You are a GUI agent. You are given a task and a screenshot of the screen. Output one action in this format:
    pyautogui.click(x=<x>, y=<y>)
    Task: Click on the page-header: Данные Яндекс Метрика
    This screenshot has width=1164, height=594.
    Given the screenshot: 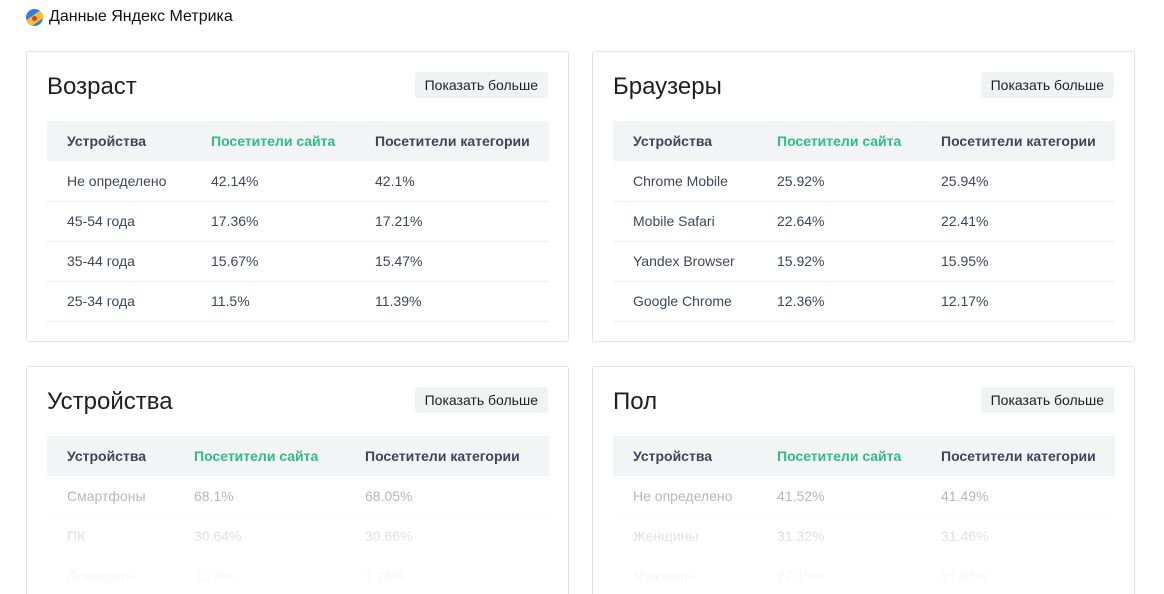 What is the action you would take?
    pyautogui.click(x=129, y=17)
    